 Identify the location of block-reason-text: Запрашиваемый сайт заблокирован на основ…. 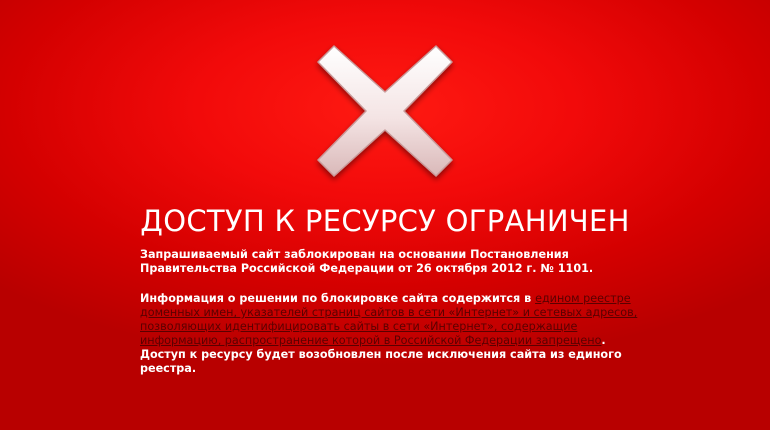
(367, 261).